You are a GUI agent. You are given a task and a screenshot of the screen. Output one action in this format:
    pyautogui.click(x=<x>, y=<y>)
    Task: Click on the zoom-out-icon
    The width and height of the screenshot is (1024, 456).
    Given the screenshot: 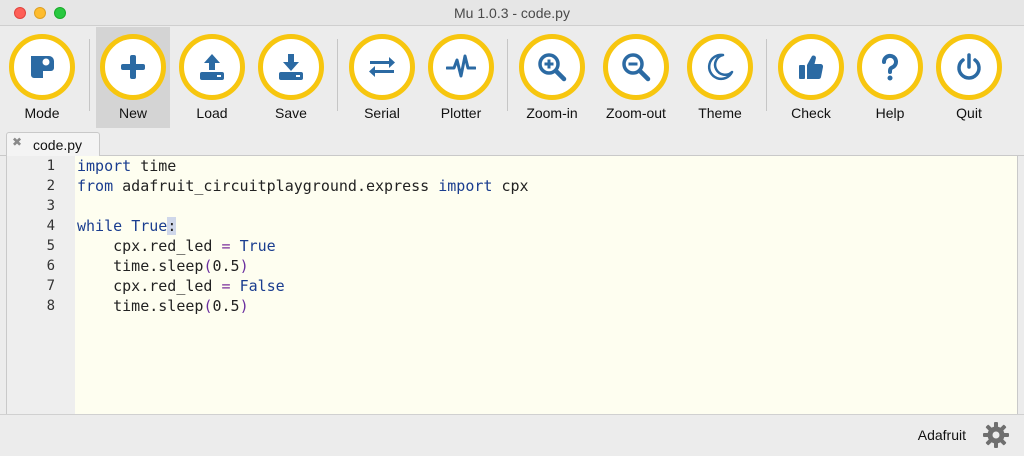 What is the action you would take?
    pyautogui.click(x=636, y=67)
    